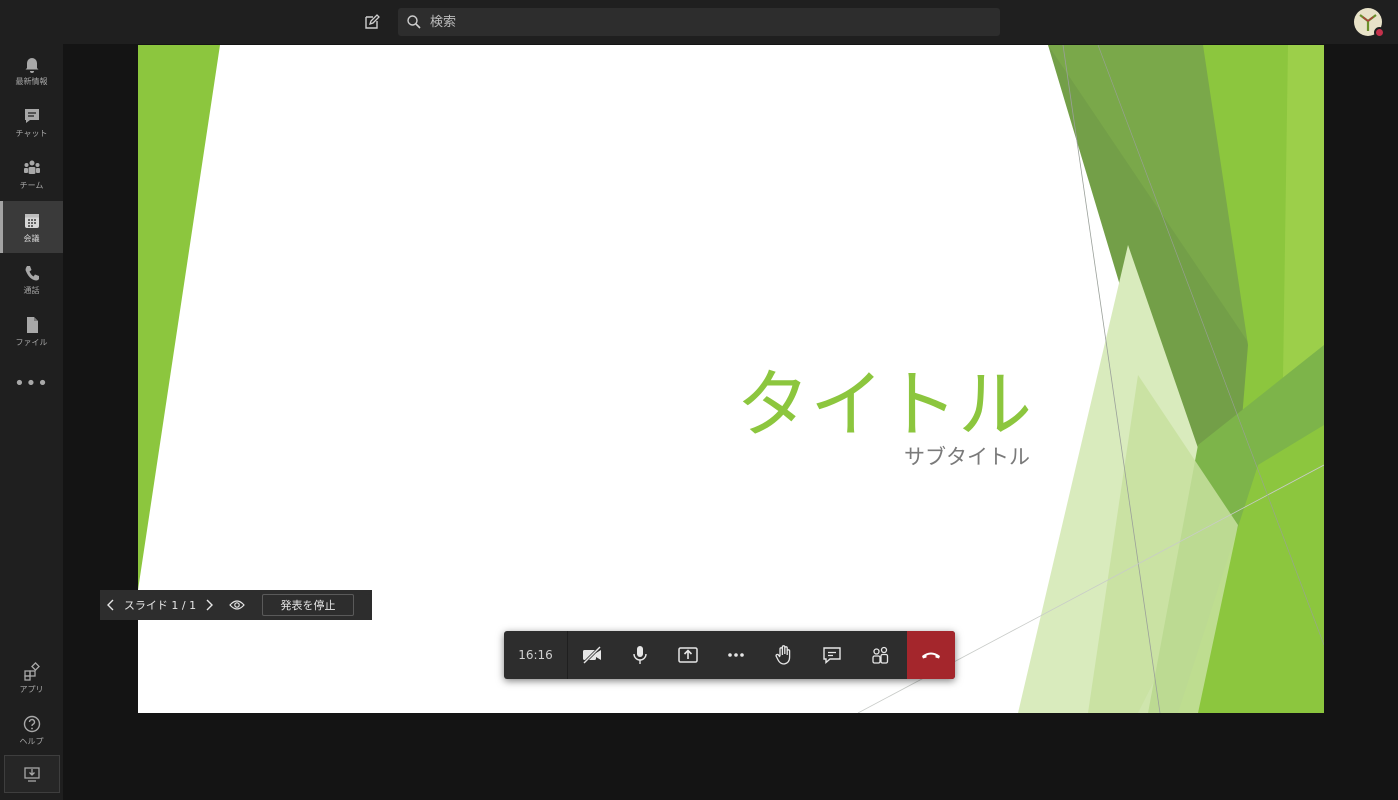  I want to click on raise-hand-icon, so click(783, 655).